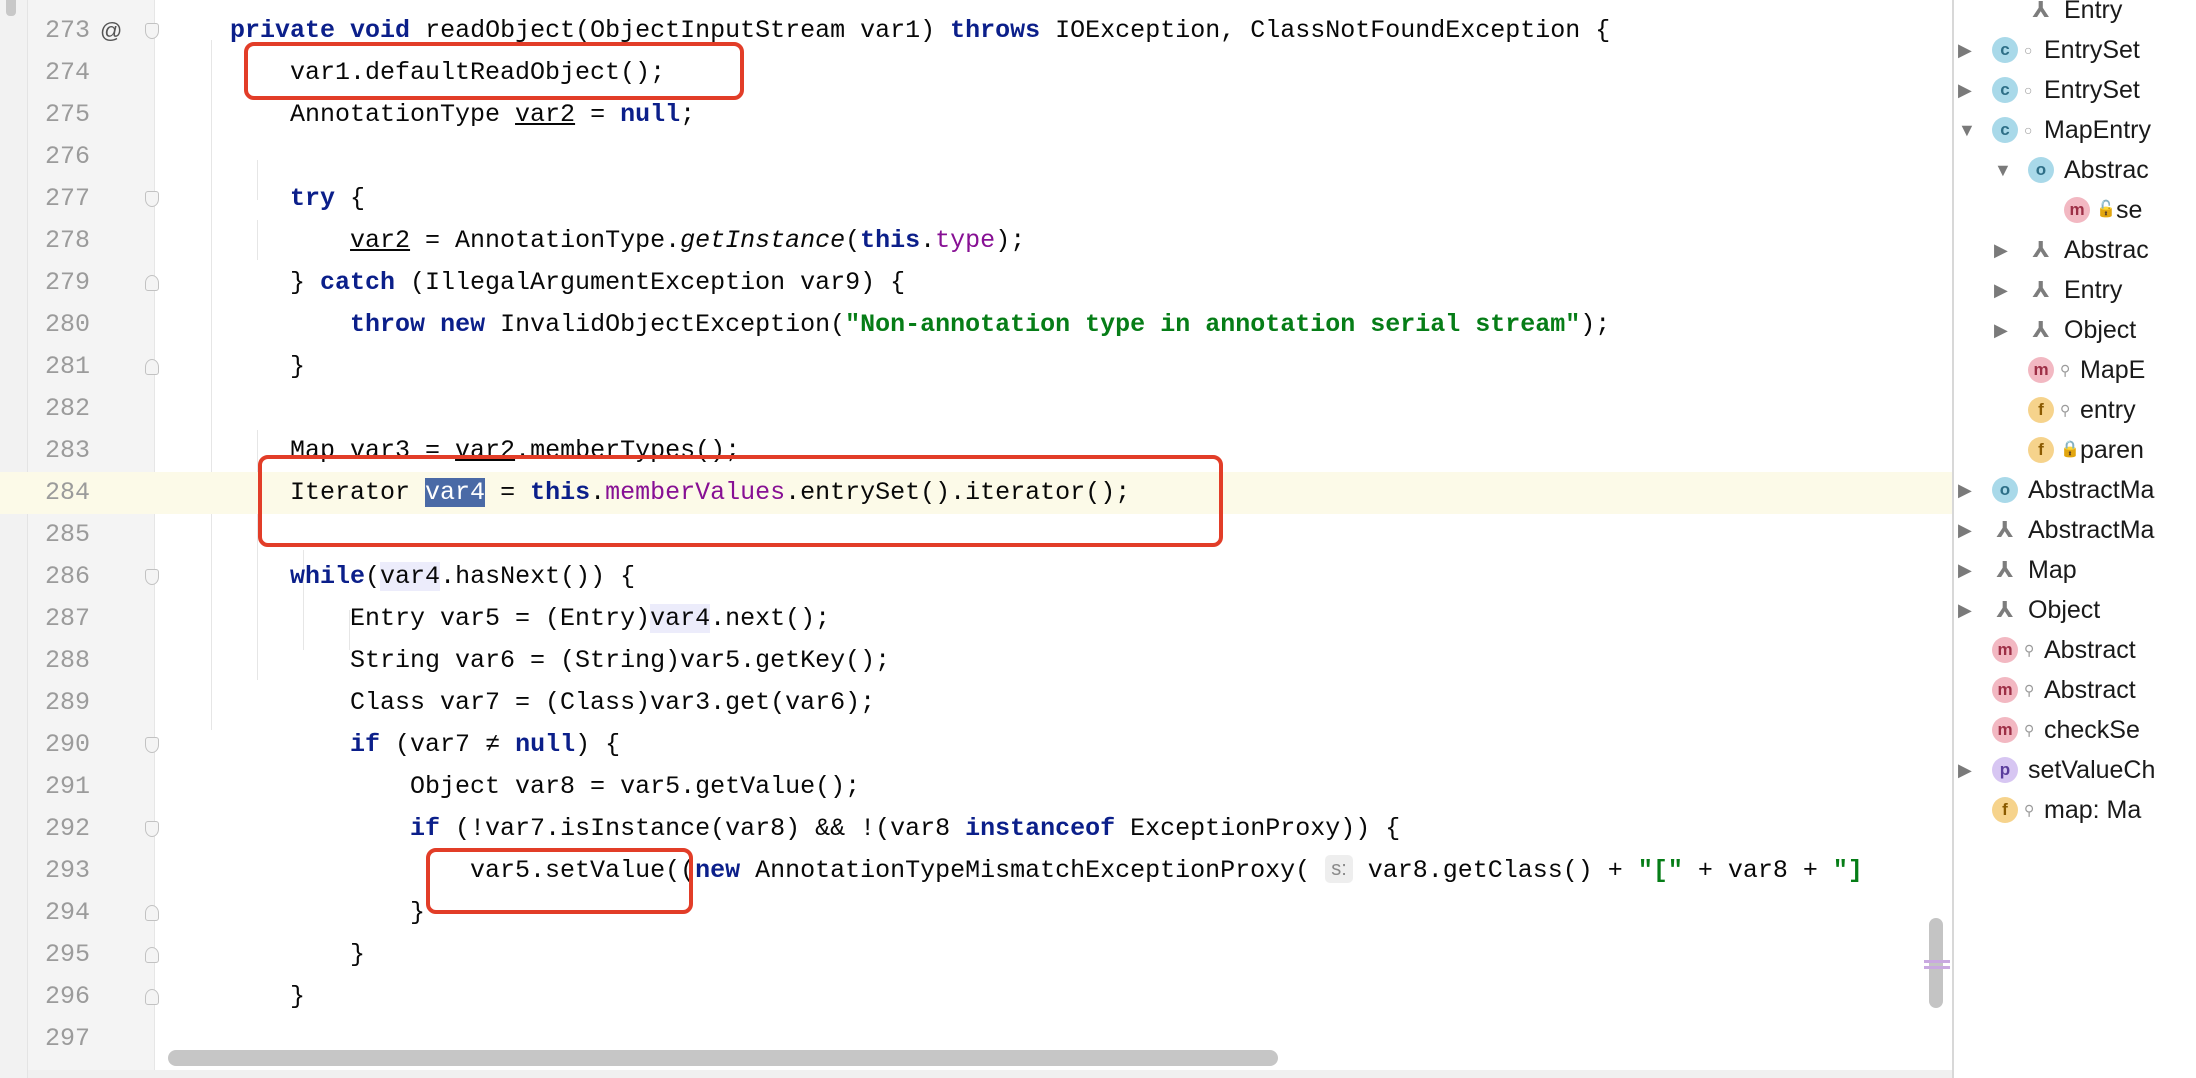 The height and width of the screenshot is (1078, 2196). I want to click on highlight-box-defaultReadObject, so click(494, 71).